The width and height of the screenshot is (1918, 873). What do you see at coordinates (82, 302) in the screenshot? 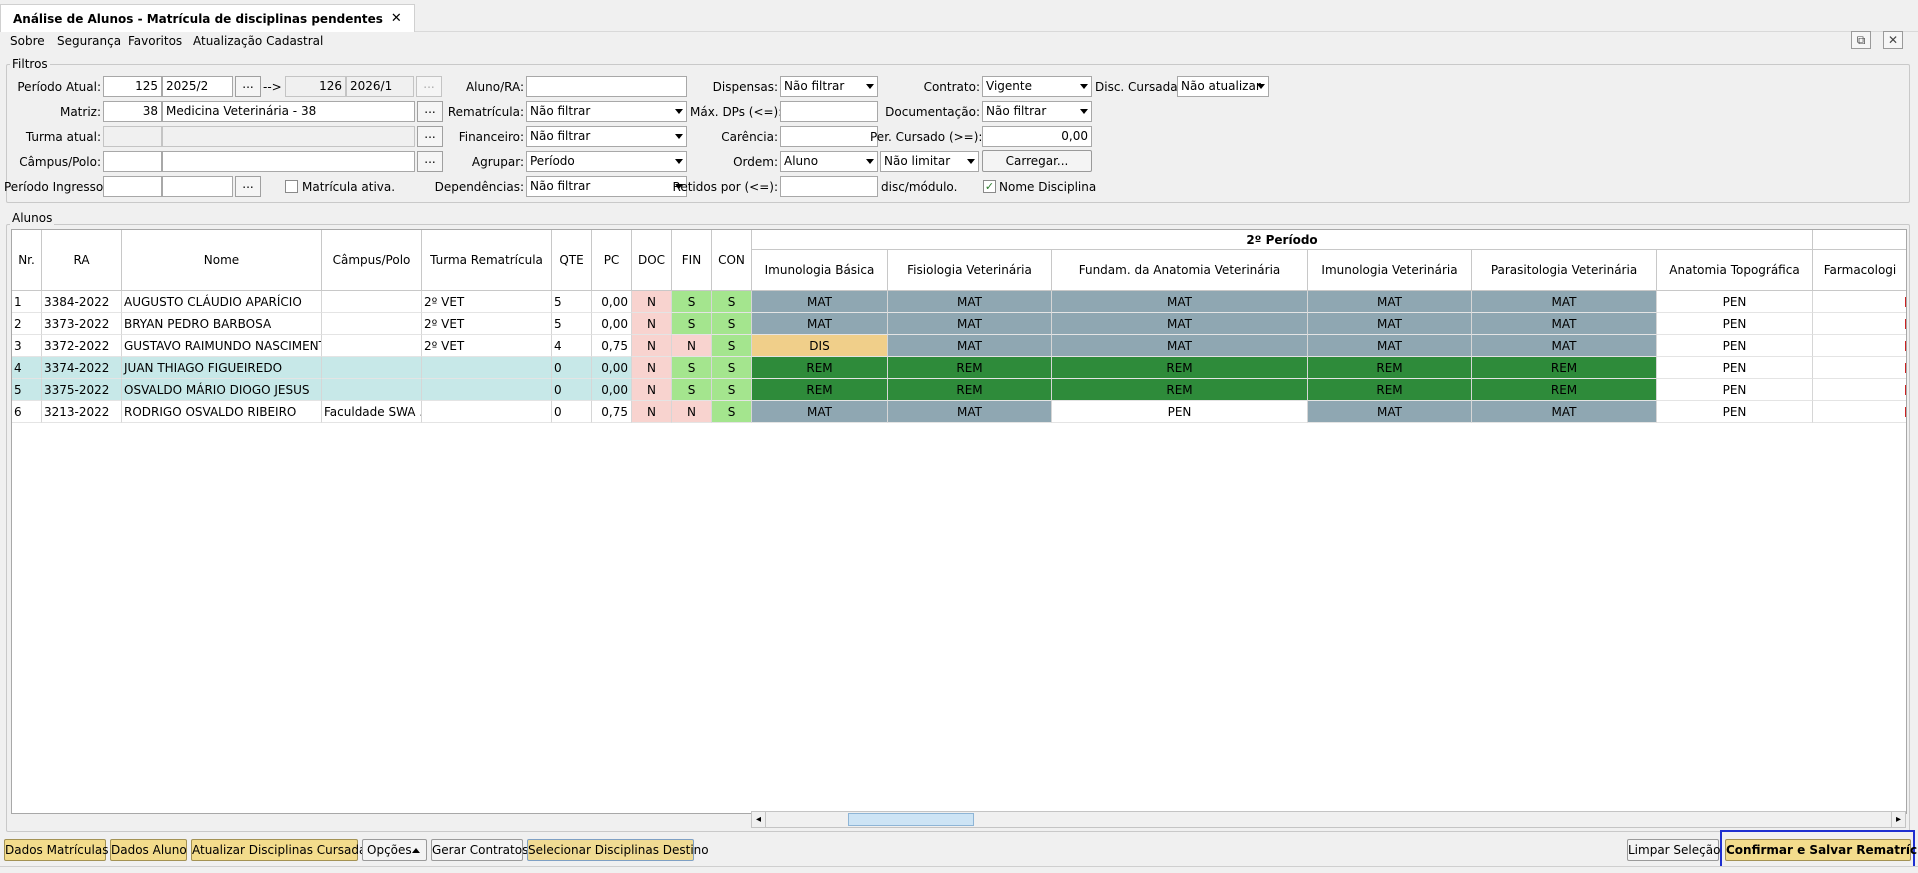
I see `cell-ra: 3384-2022` at bounding box center [82, 302].